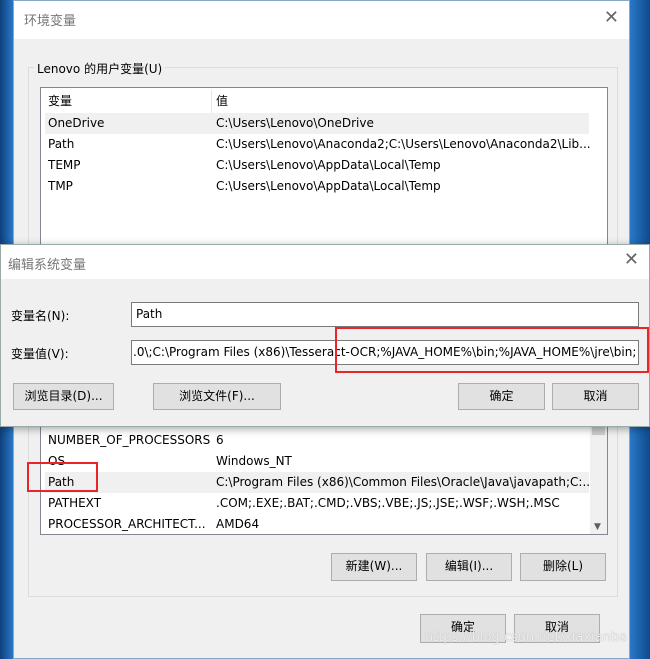 The height and width of the screenshot is (659, 650). I want to click on var-name: OneDrive, so click(76, 123).